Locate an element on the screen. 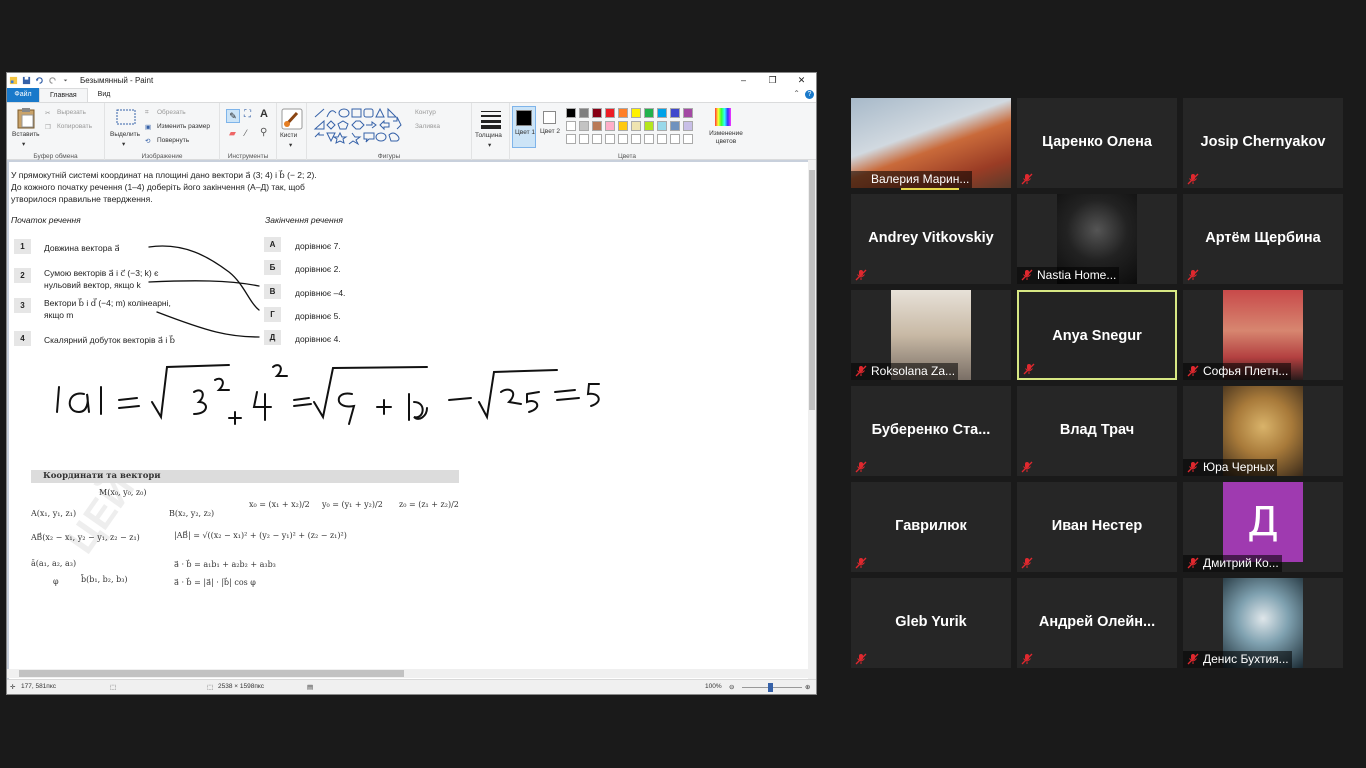 The width and height of the screenshot is (1366, 768). paste-button: Вставить ▾ is located at coordinates (26, 127).